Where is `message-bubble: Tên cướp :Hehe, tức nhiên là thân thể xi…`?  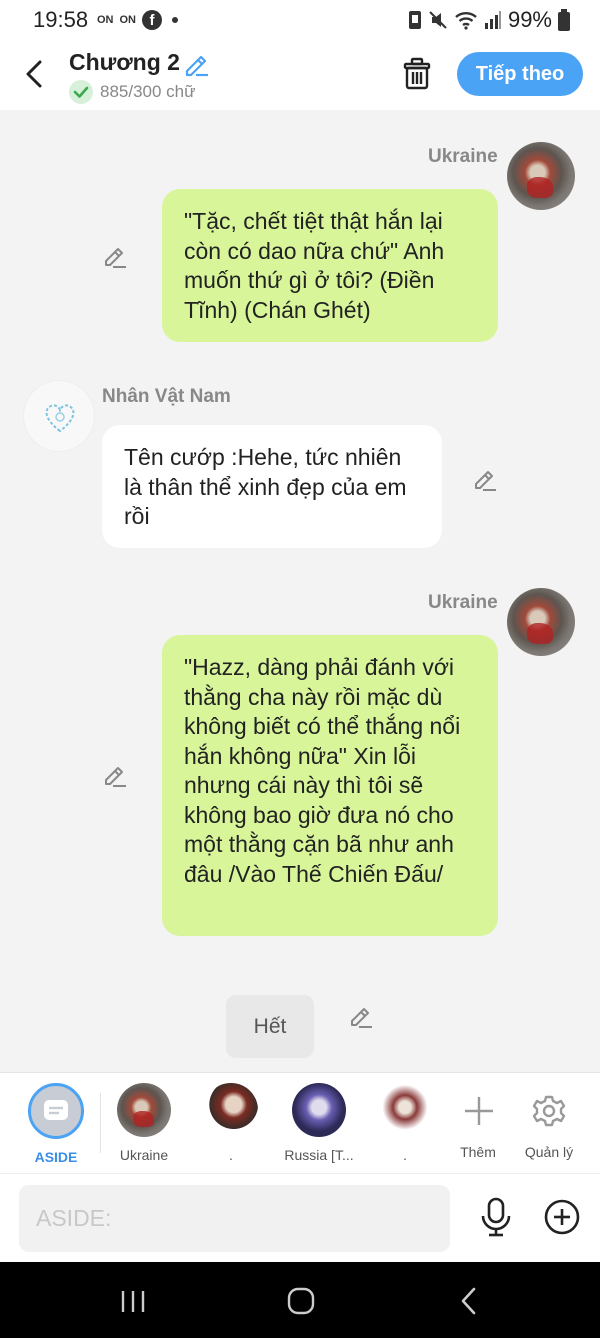
message-bubble: Tên cướp :Hehe, tức nhiên là thân thể xi… is located at coordinates (272, 486).